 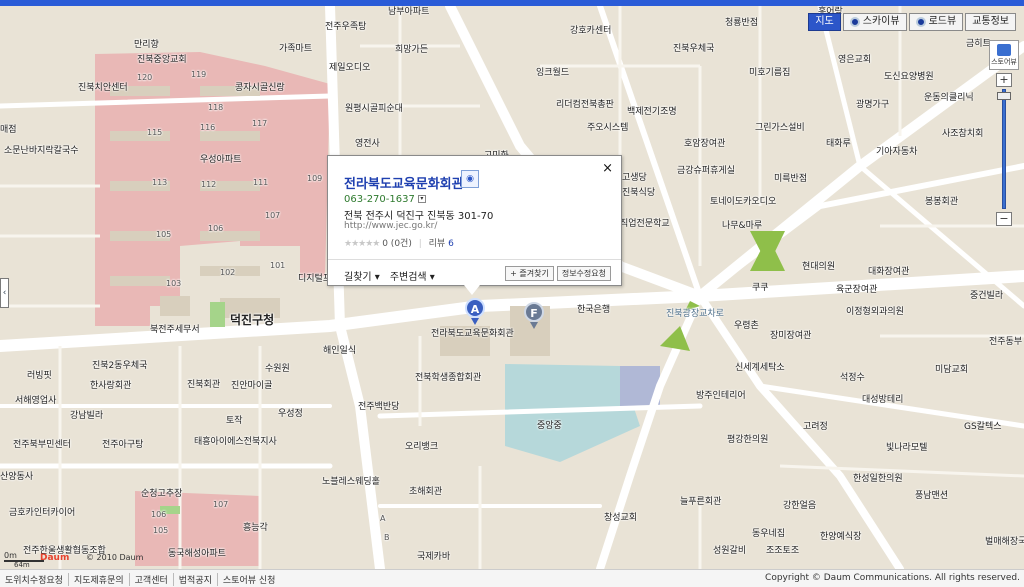 What do you see at coordinates (196, 579) in the screenshot?
I see `footer-link-legal: 법적공지` at bounding box center [196, 579].